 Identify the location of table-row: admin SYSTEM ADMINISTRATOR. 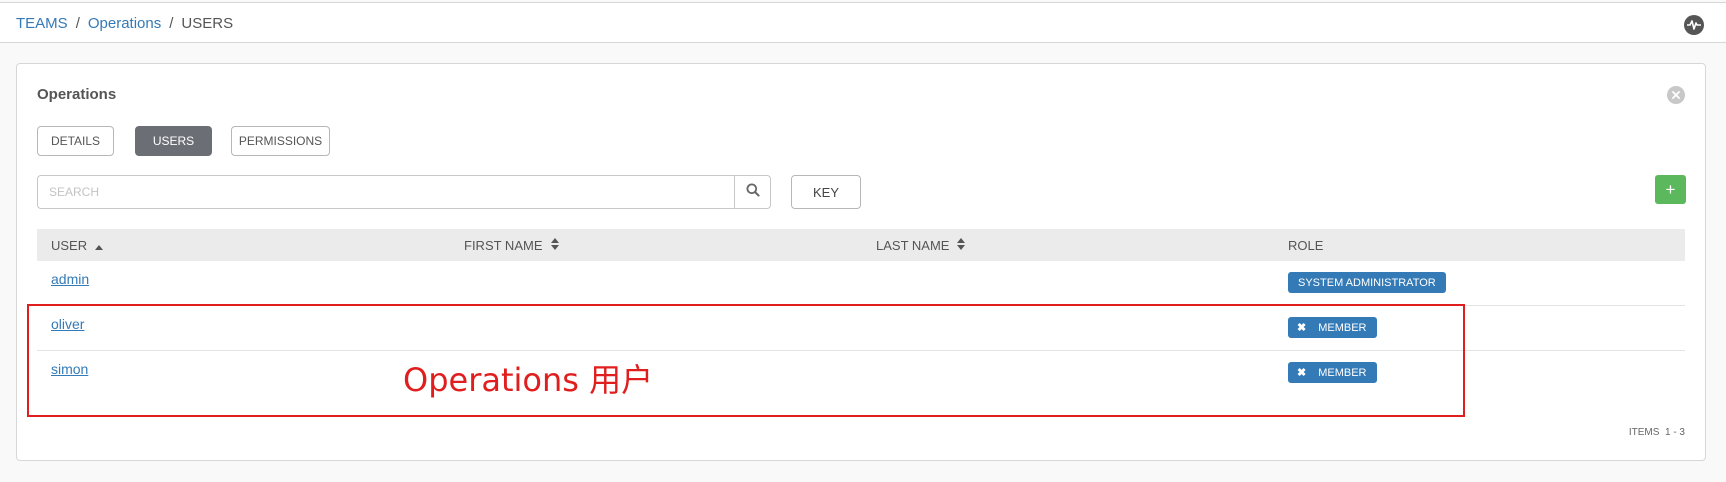
(861, 283).